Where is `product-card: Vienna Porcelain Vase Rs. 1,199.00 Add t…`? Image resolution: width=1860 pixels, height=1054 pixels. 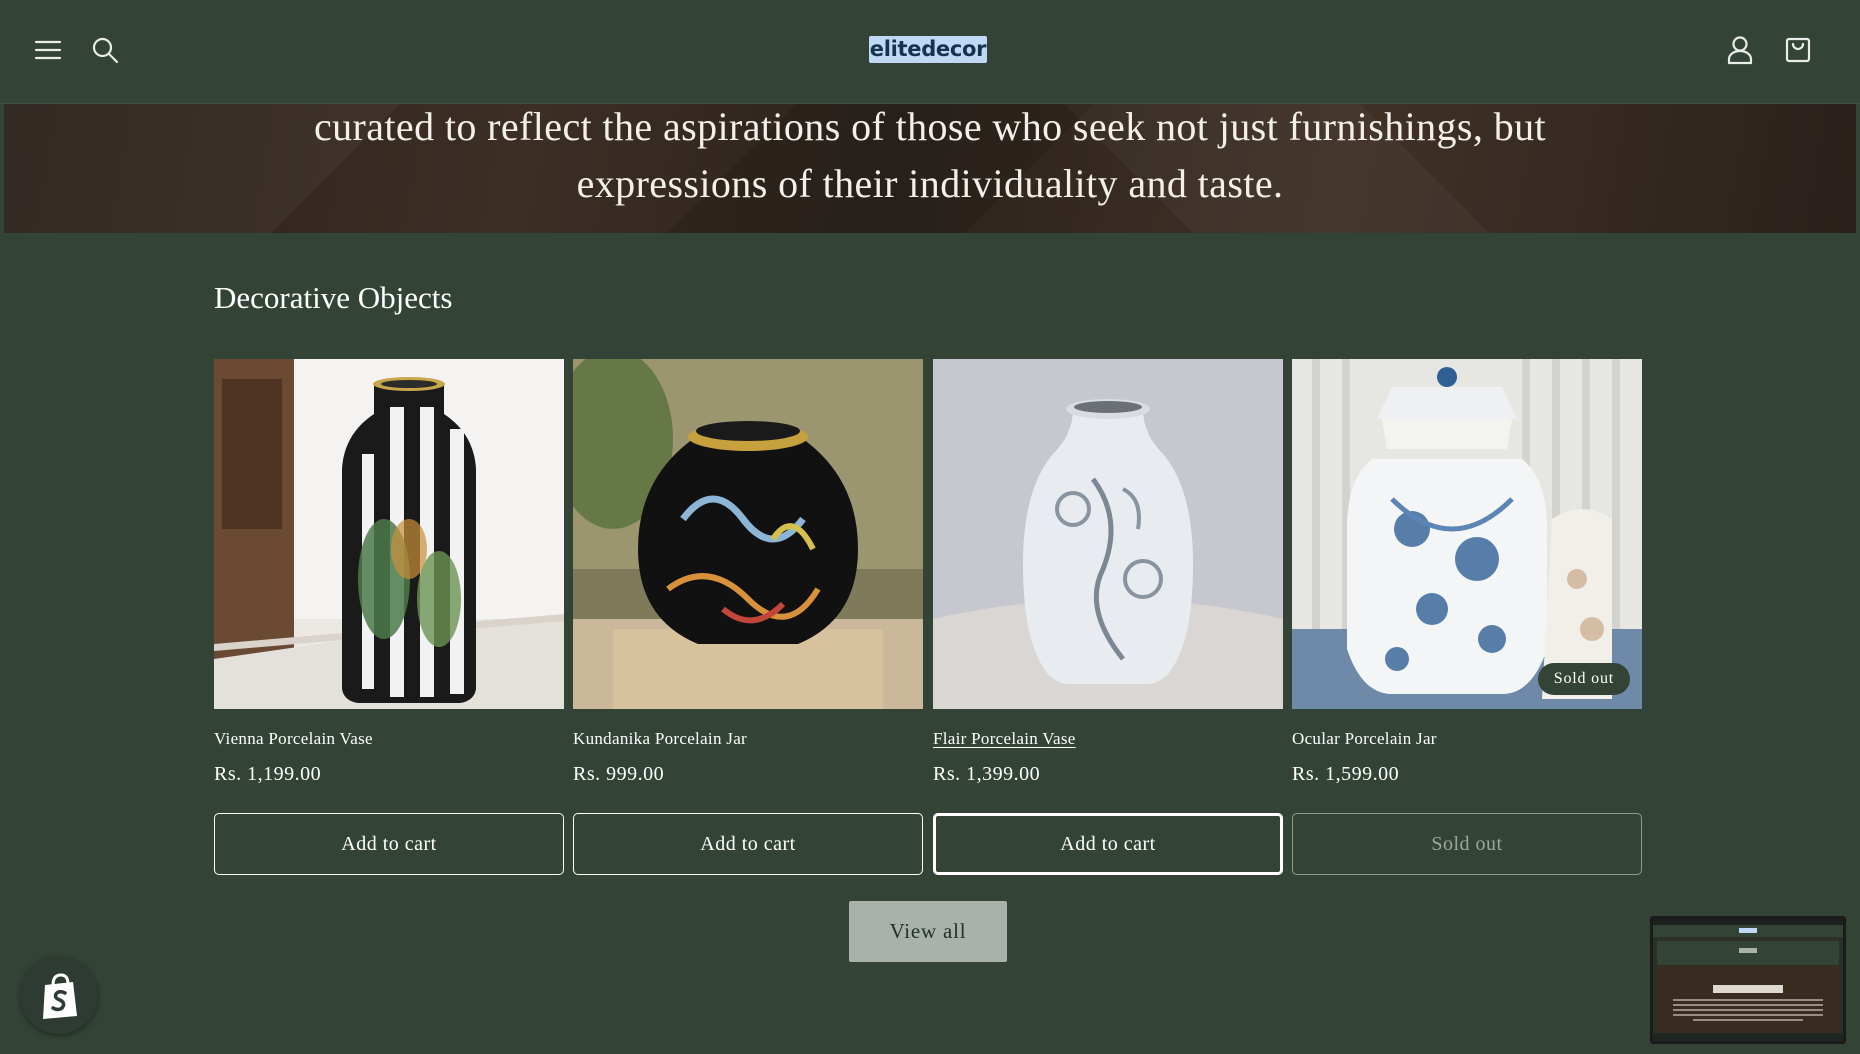
product-card: Vienna Porcelain Vase Rs. 1,199.00 Add t… is located at coordinates (389, 617).